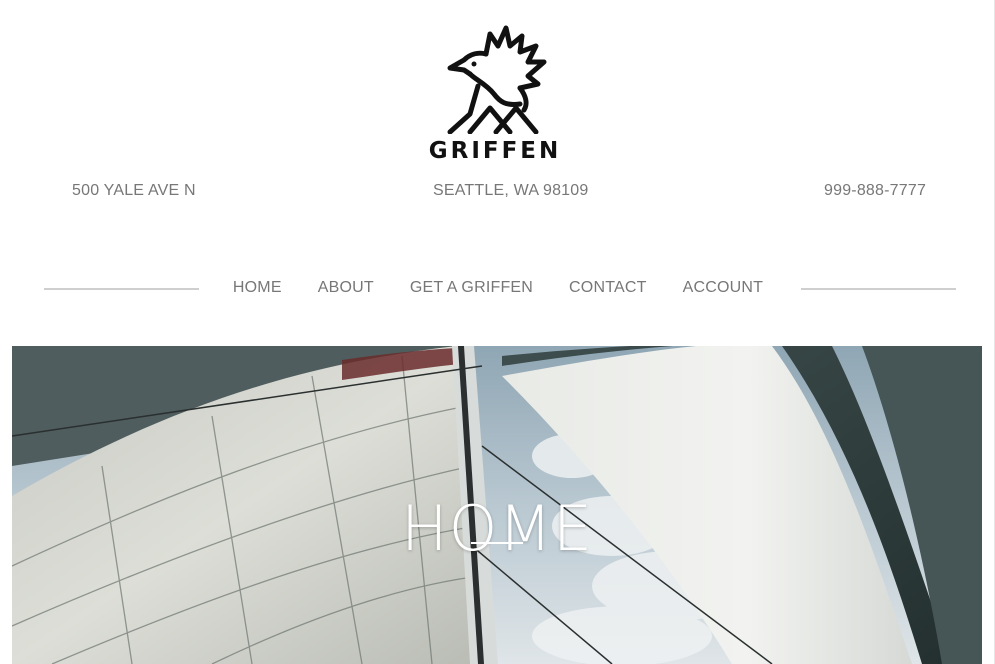 This screenshot has width=995, height=664. Describe the element at coordinates (723, 288) in the screenshot. I see `nav-item-account: ACCOUNT` at that location.